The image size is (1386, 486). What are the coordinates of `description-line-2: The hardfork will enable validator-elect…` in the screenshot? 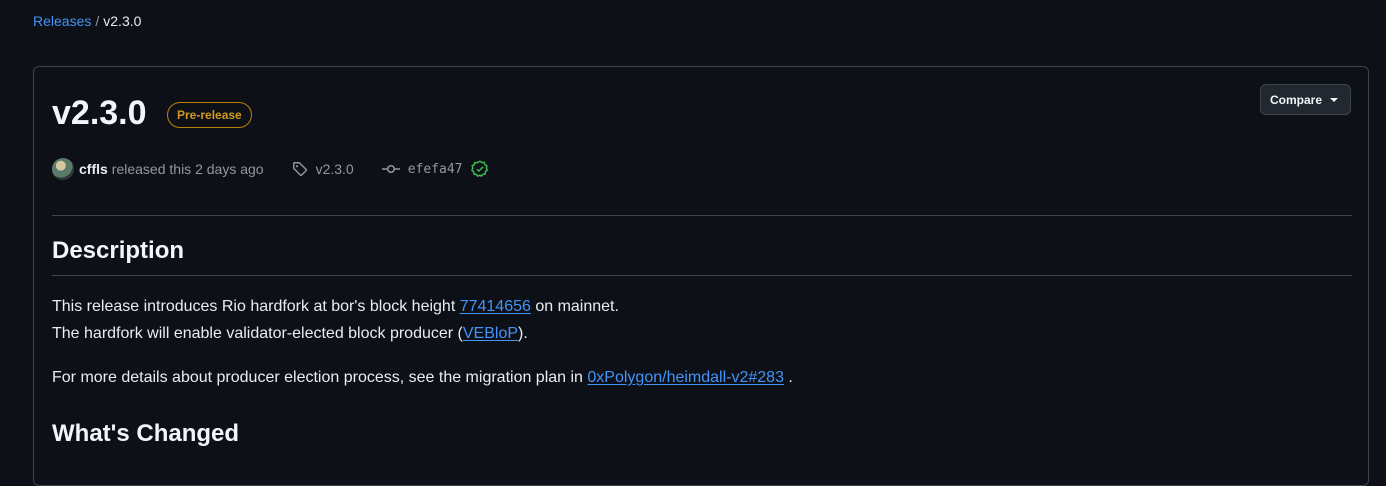 It's located at (335, 333).